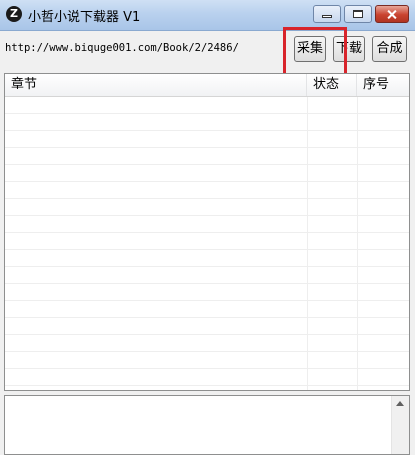  What do you see at coordinates (207, 15) in the screenshot?
I see `title-bar: Z 小哲小说下载器 V1` at bounding box center [207, 15].